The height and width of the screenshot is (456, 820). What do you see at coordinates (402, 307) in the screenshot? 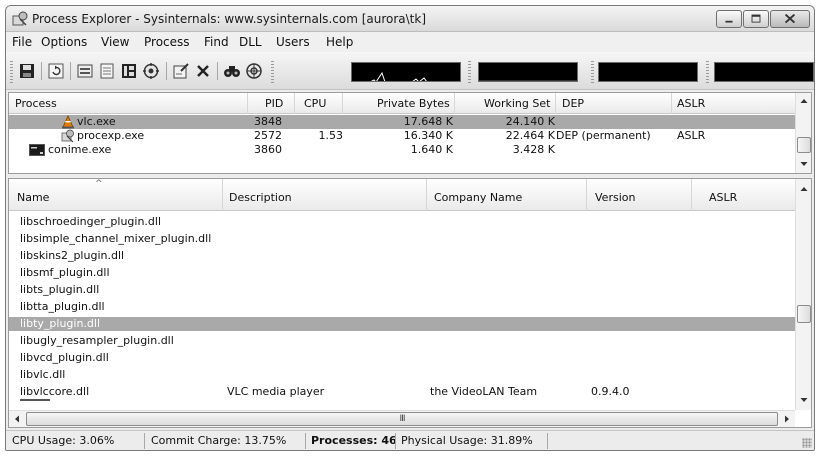
I see `dll-row: libtta_plugin.dll` at bounding box center [402, 307].